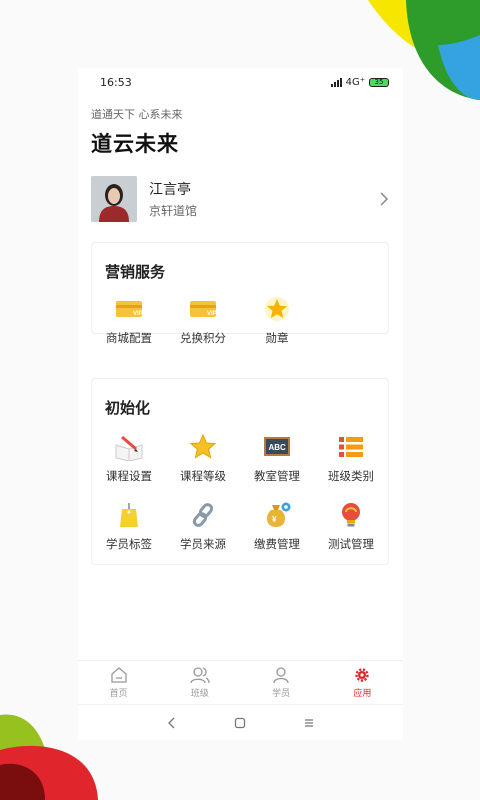 The image size is (480, 800). Describe the element at coordinates (351, 476) in the screenshot. I see `init-item-label: 班级类别` at that location.